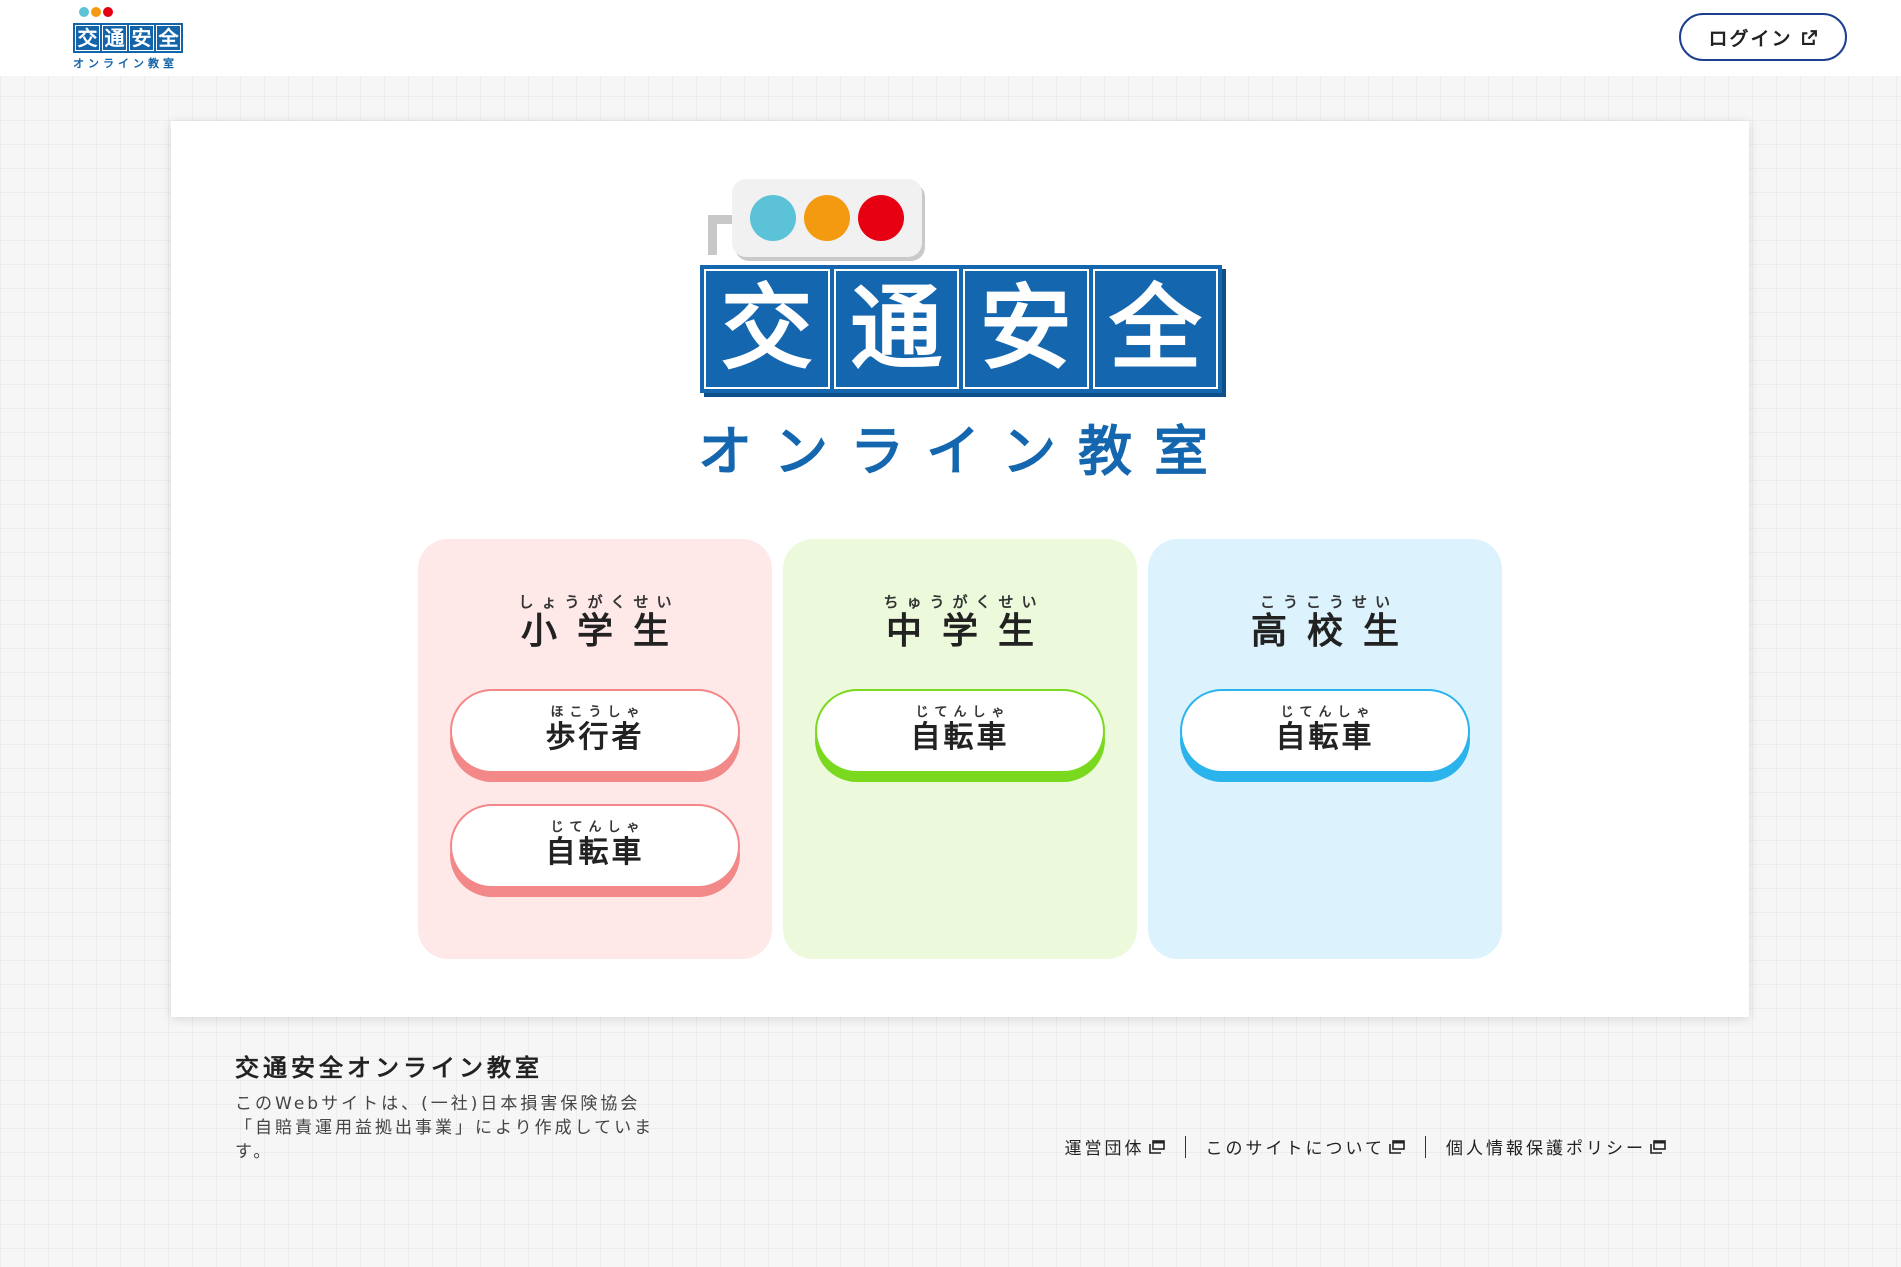 Image resolution: width=1901 pixels, height=1267 pixels. I want to click on high-school-bicycle-button: じてんしゃ 自転車, so click(1325, 731).